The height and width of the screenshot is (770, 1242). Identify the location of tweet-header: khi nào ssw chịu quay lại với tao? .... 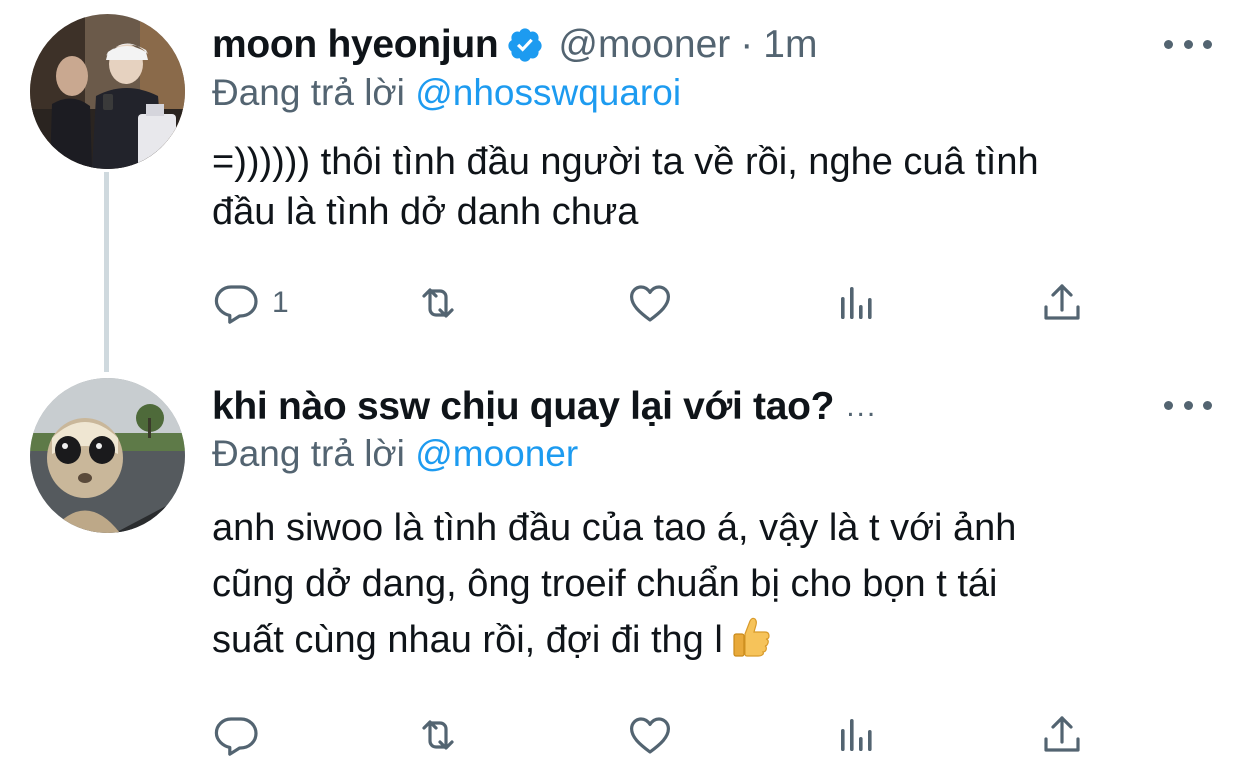
(707, 407).